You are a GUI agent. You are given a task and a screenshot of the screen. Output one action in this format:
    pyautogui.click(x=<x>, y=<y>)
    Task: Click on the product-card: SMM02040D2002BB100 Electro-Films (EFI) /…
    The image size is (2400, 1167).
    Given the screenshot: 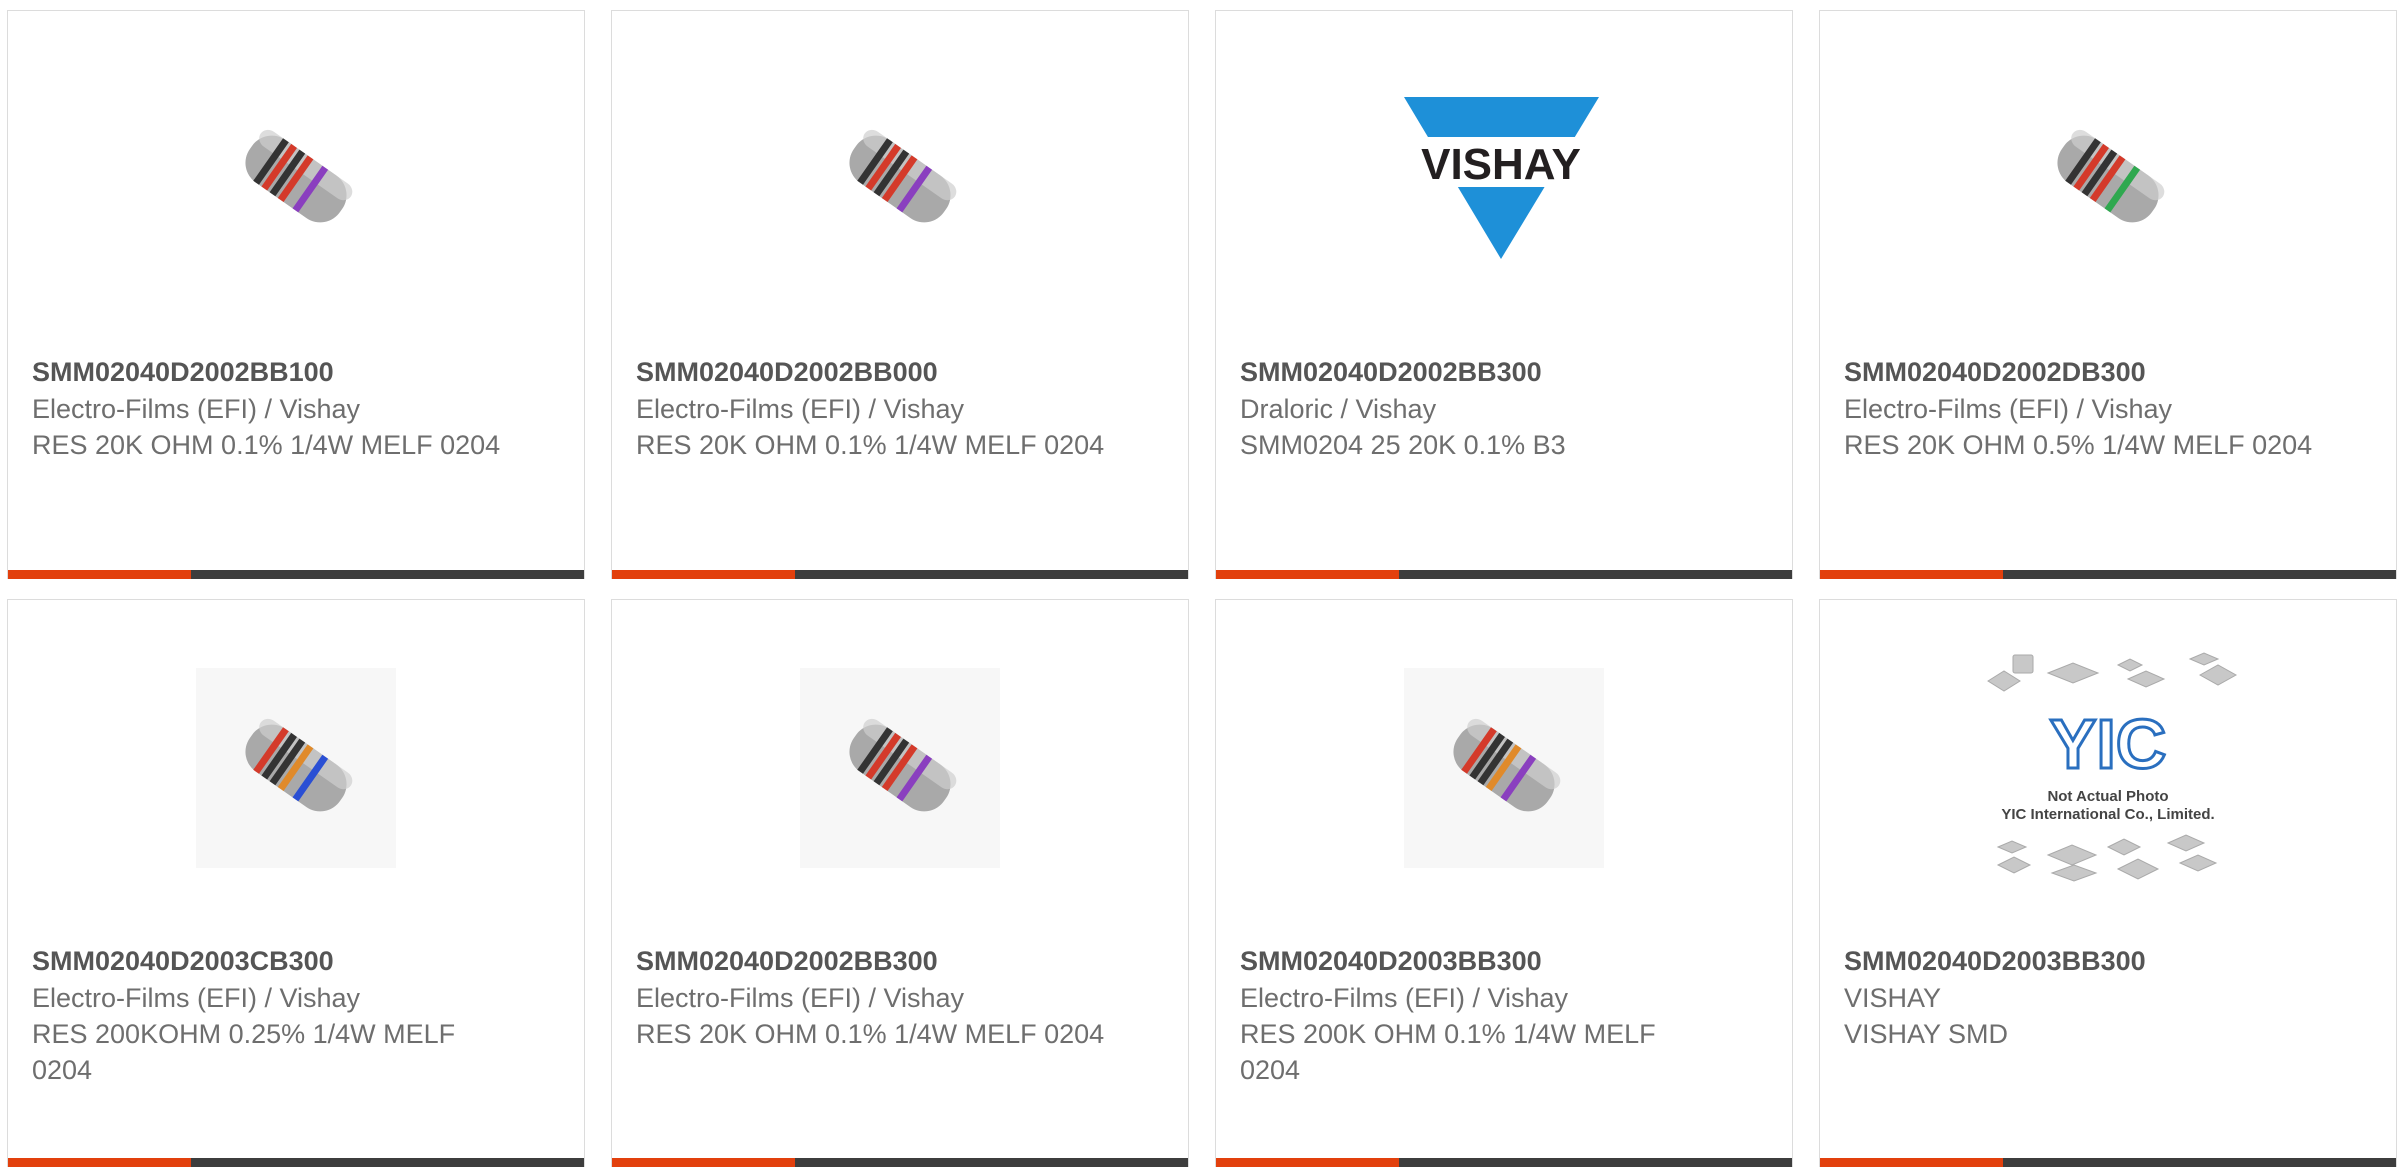 What is the action you would take?
    pyautogui.click(x=296, y=294)
    